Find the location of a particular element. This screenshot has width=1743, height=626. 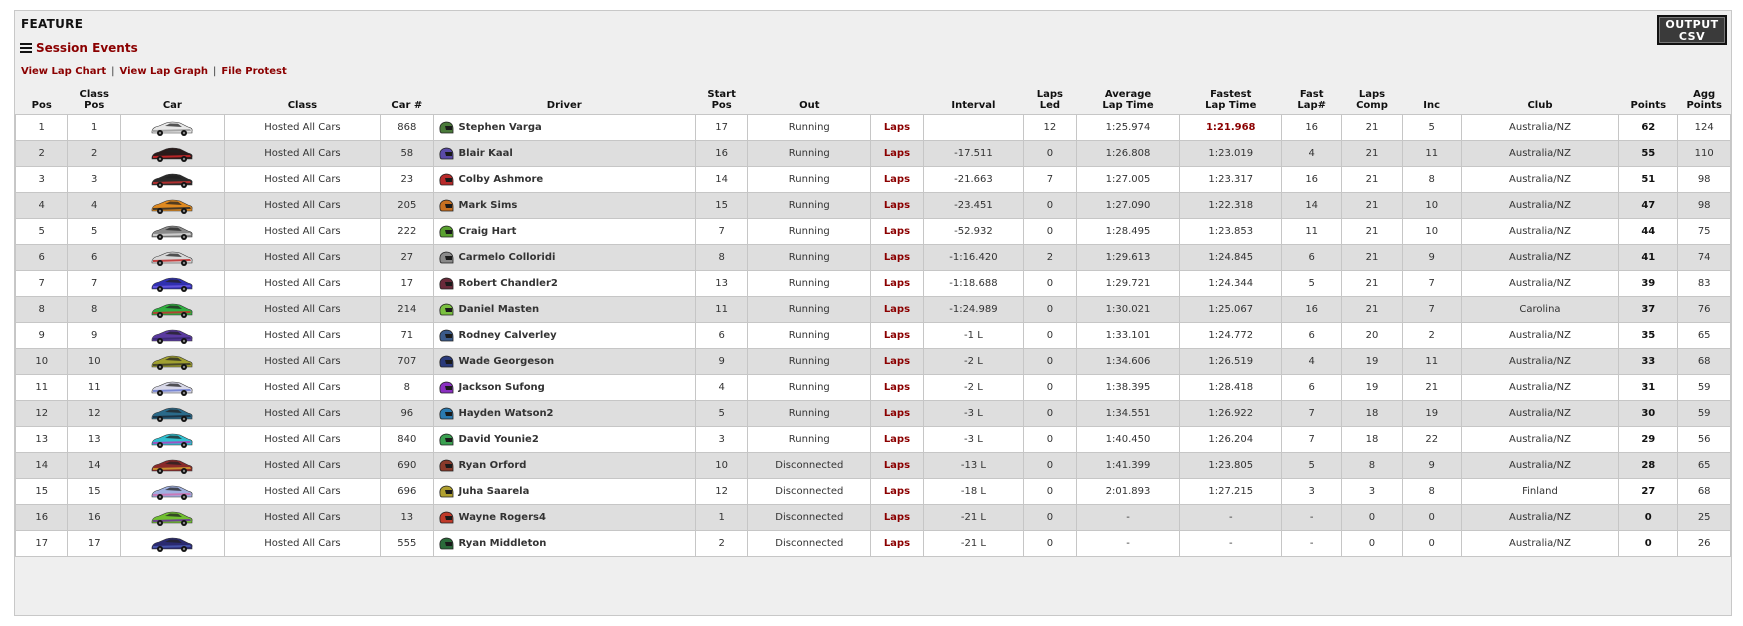

interval-cell: -2 L is located at coordinates (973, 387).